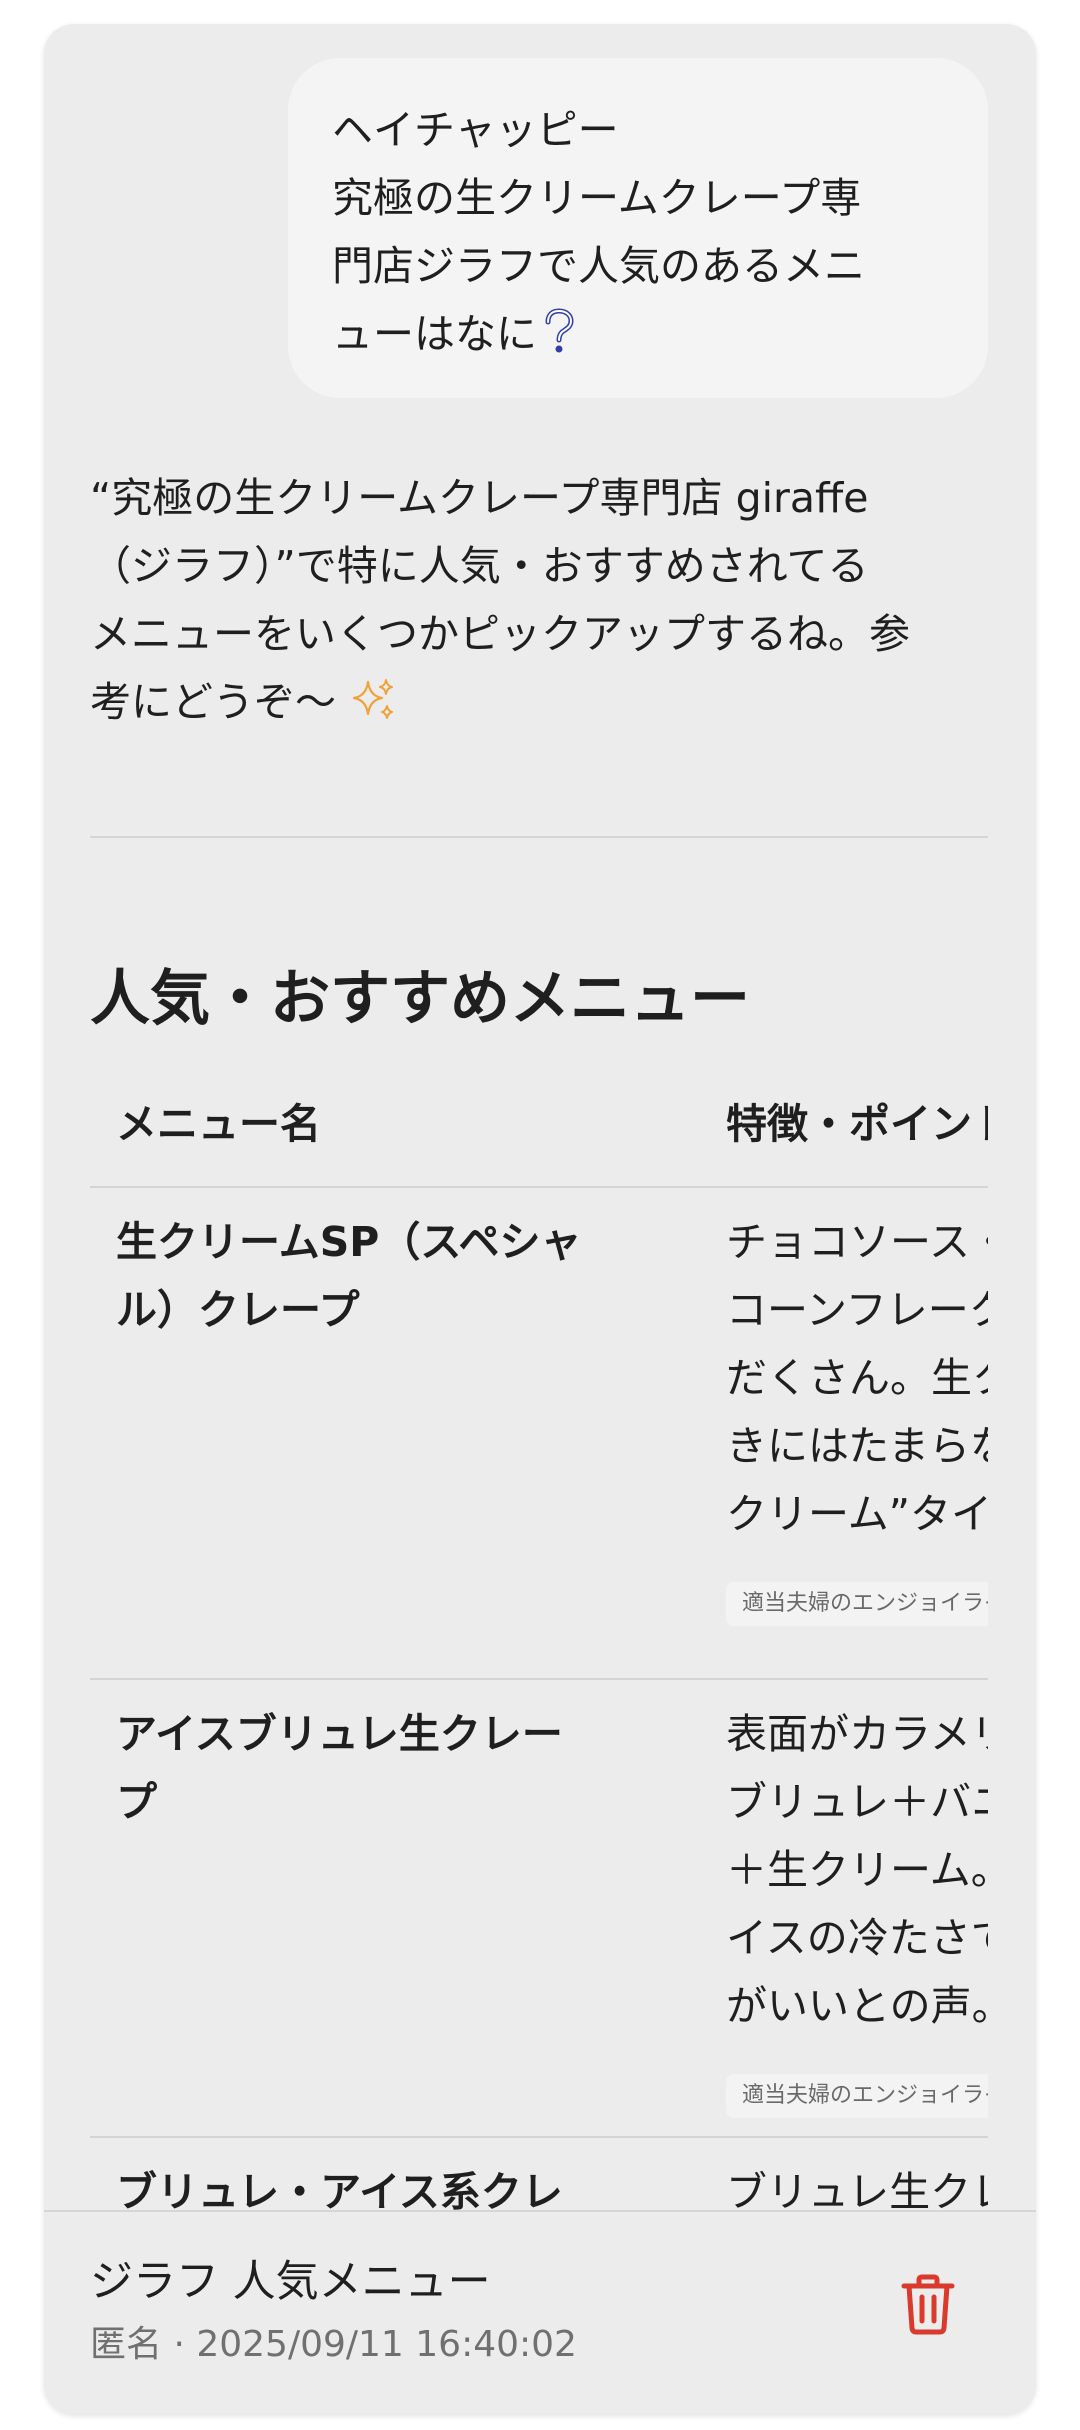 Image resolution: width=1080 pixels, height=2430 pixels. Describe the element at coordinates (213, 702) in the screenshot. I see `assistant-intro-text: 考にどうぞ〜` at that location.